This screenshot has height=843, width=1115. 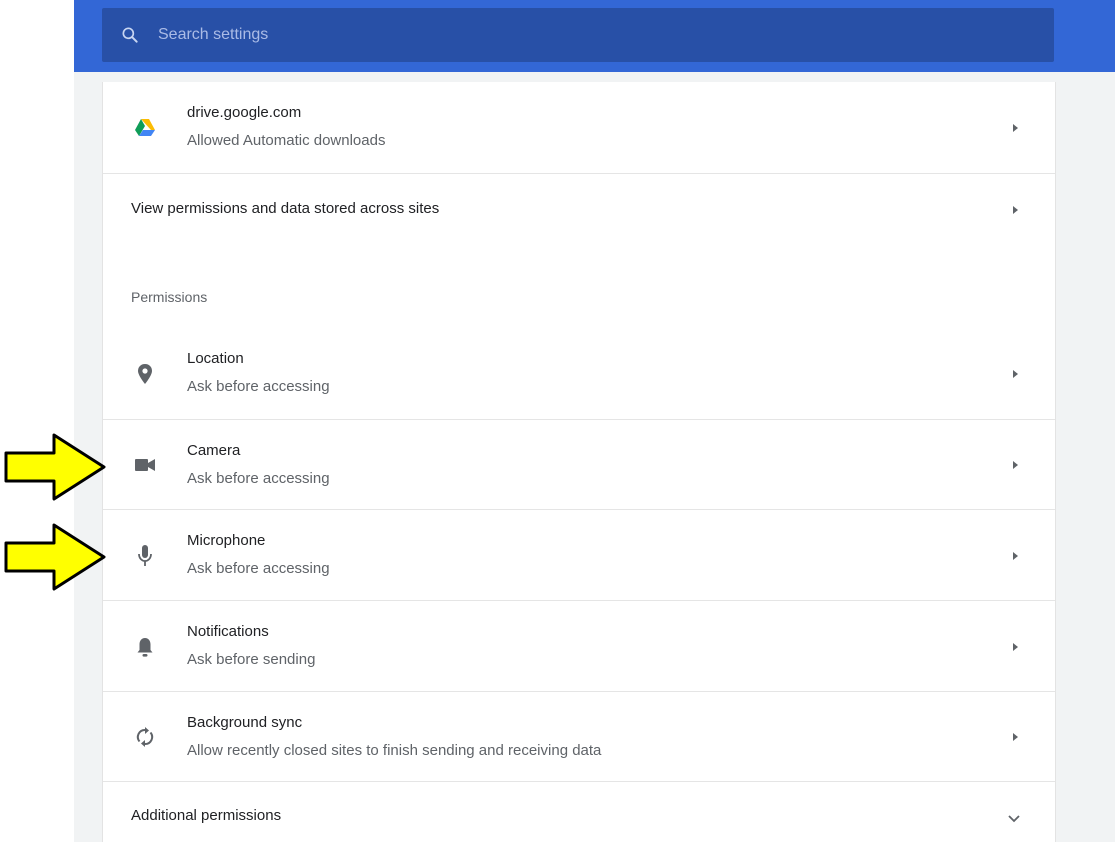 What do you see at coordinates (579, 373) in the screenshot?
I see `permission-location: Location Ask before accessing` at bounding box center [579, 373].